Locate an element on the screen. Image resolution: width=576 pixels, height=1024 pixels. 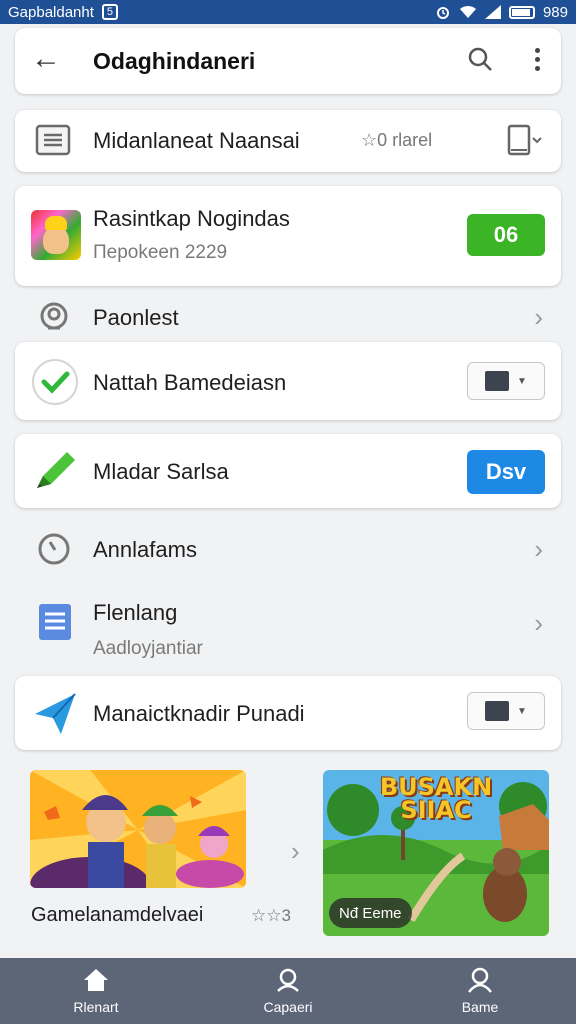
game-caption: Gamelanamdelvaei is located at coordinates (117, 915).